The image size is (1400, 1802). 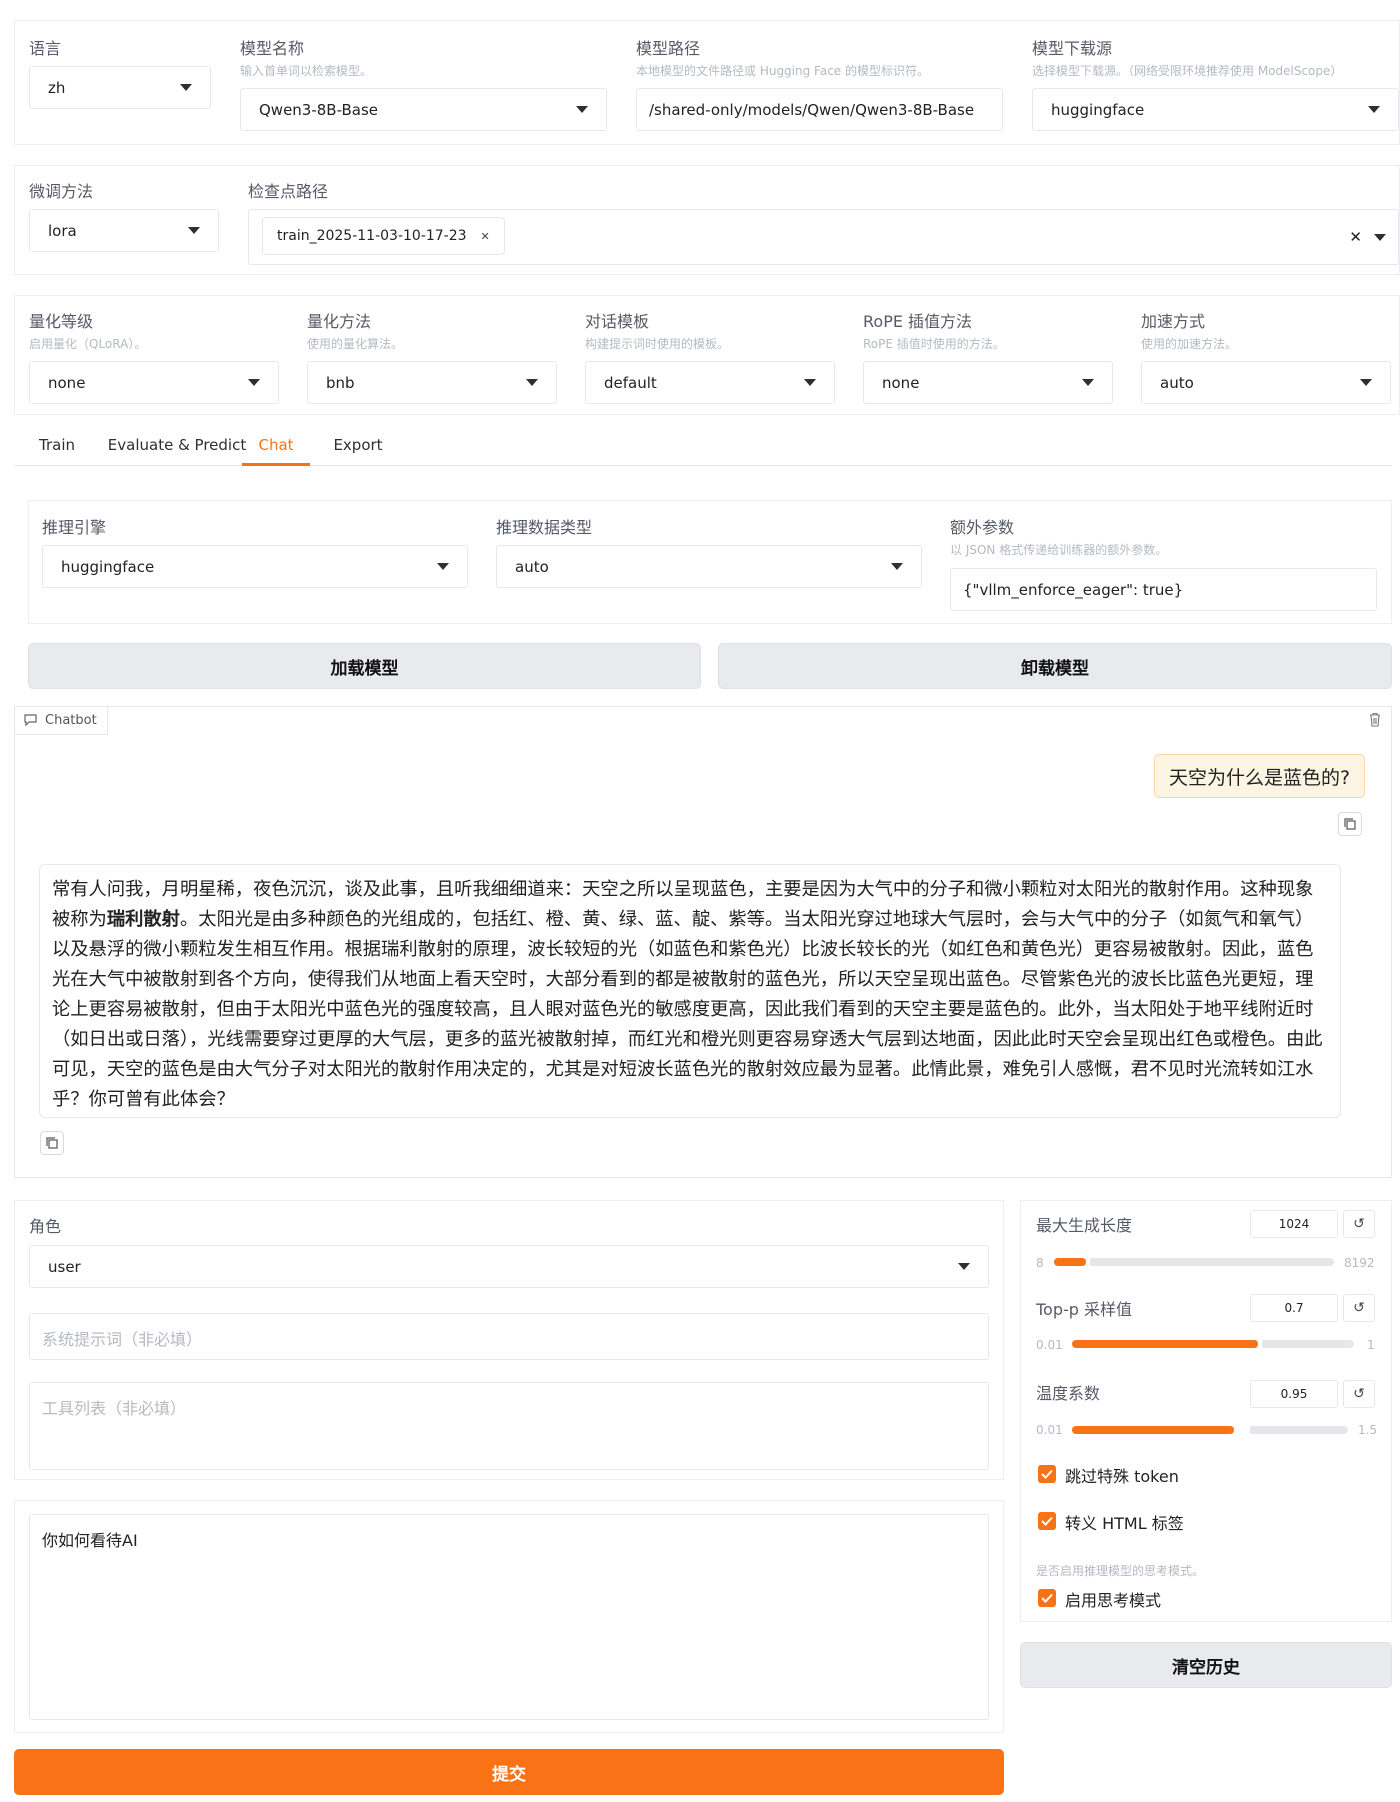 I want to click on max-new-tokens-label: 最大生成长度, so click(x=1084, y=1225).